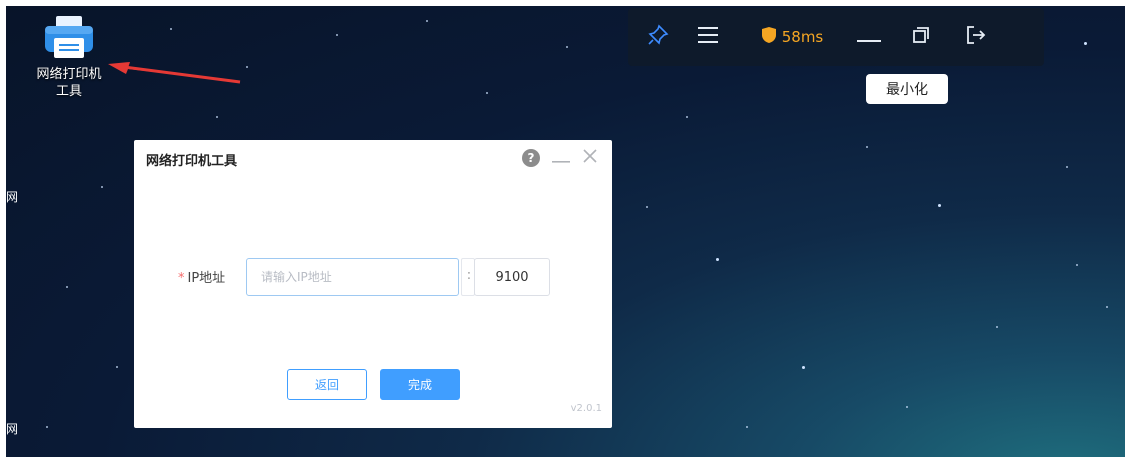 The image size is (1131, 463). I want to click on port-input, so click(512, 277).